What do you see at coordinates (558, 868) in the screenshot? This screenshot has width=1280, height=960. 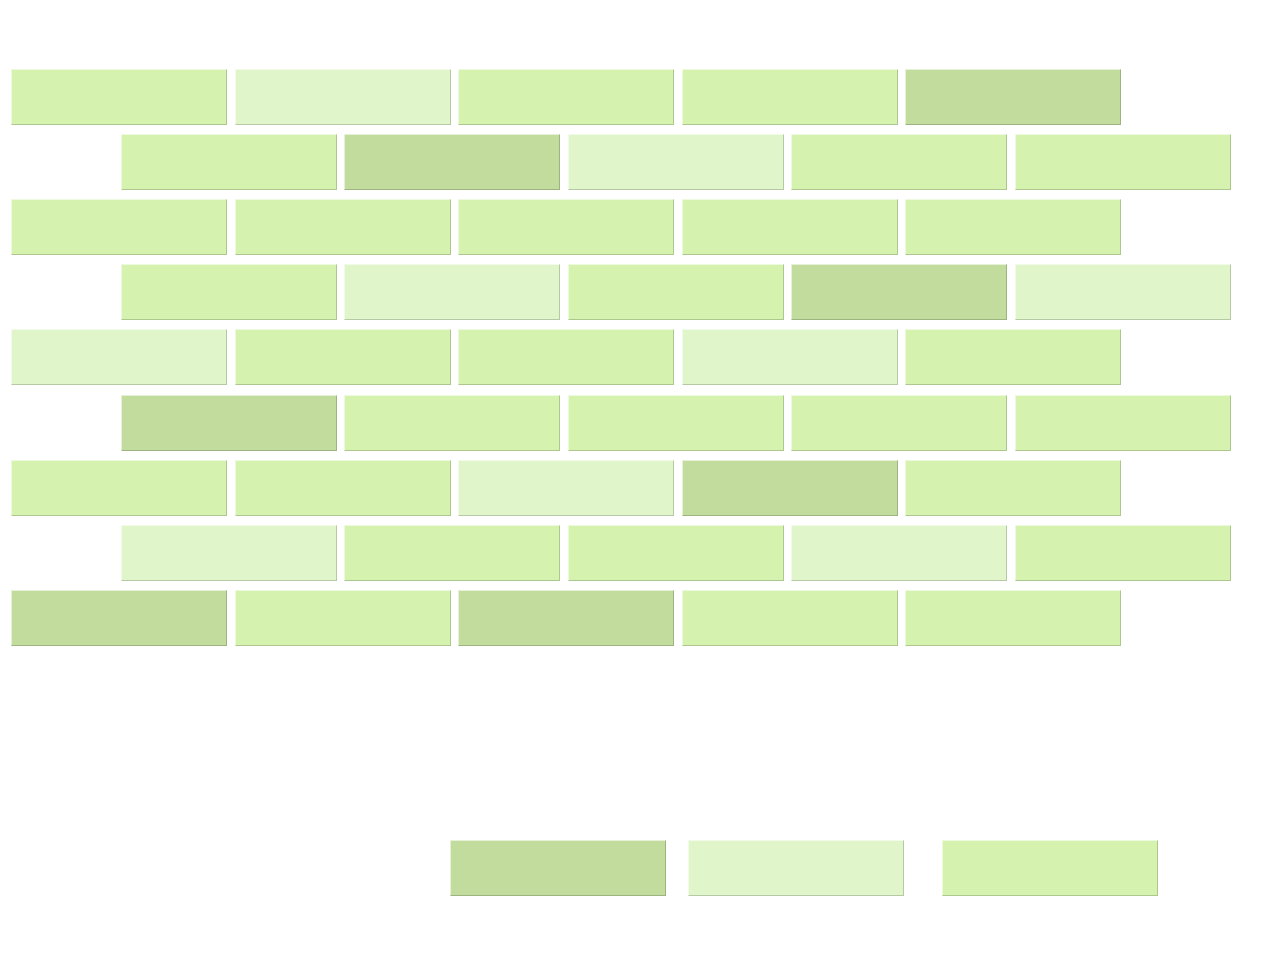 I see `palette-brick-dark` at bounding box center [558, 868].